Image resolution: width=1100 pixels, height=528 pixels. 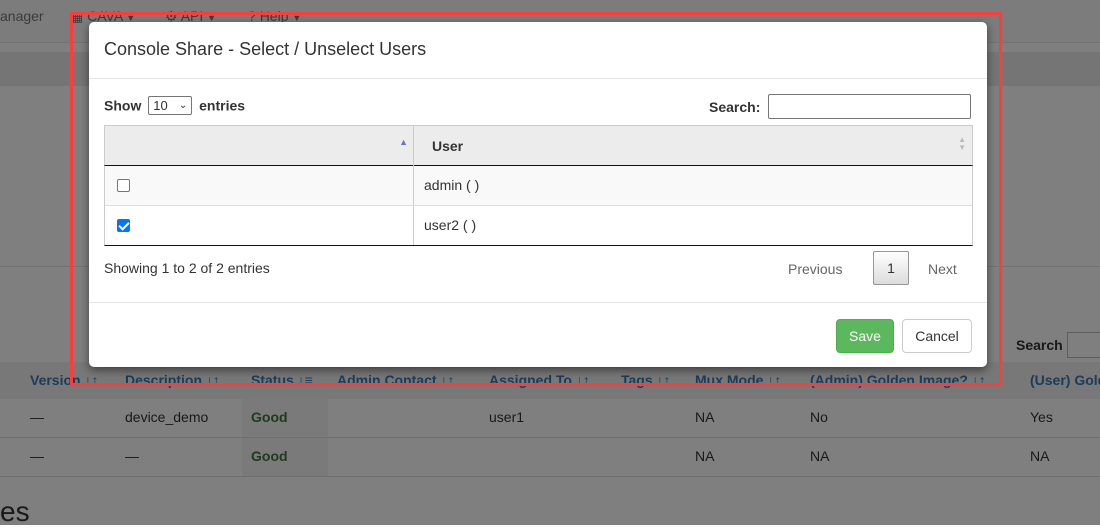 I want to click on table-row: user2 ( ), so click(x=538, y=226).